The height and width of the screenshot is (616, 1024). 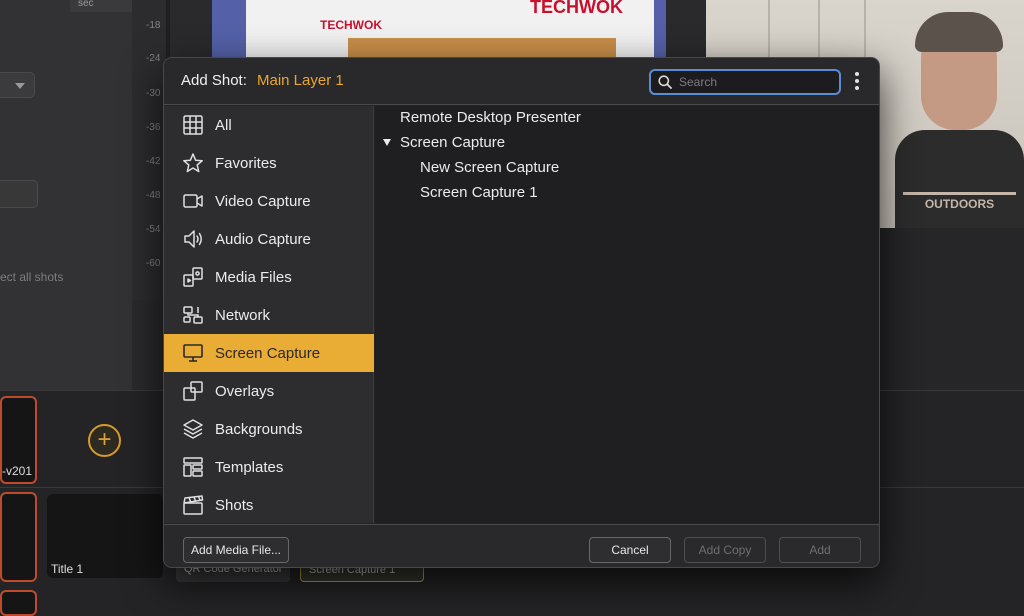 What do you see at coordinates (153, 25) in the screenshot?
I see `meter-tick: -18` at bounding box center [153, 25].